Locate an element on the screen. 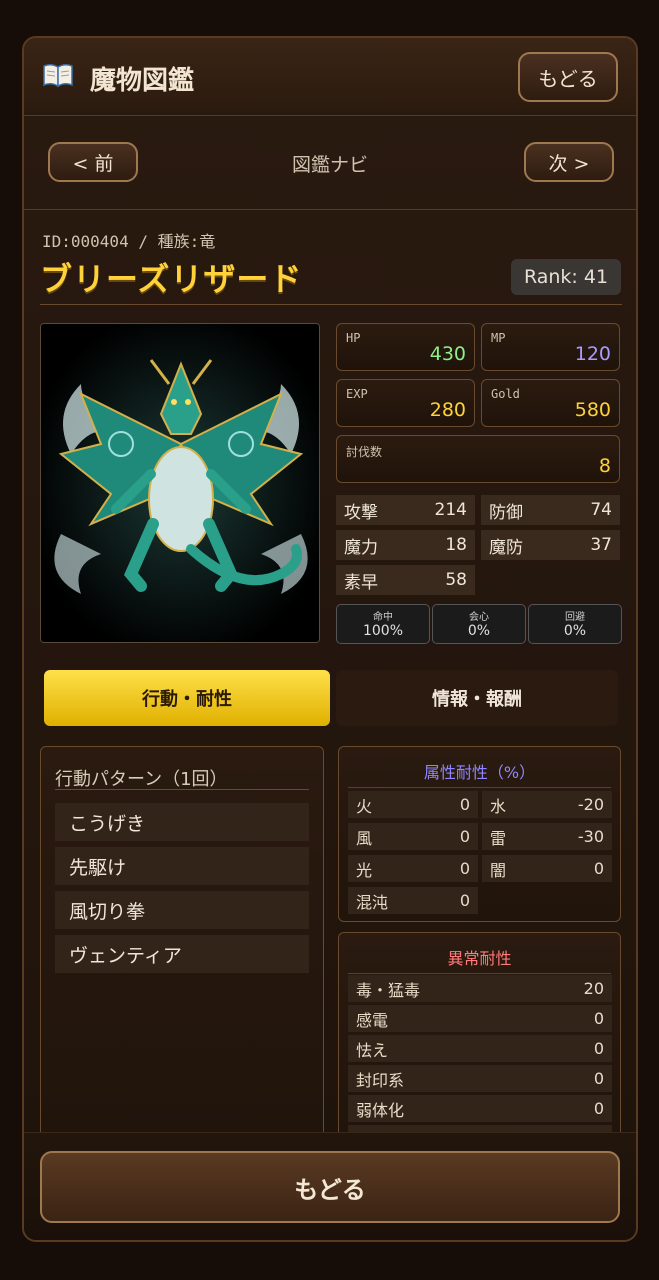  resist-row: 怯え 0 is located at coordinates (480, 1048).